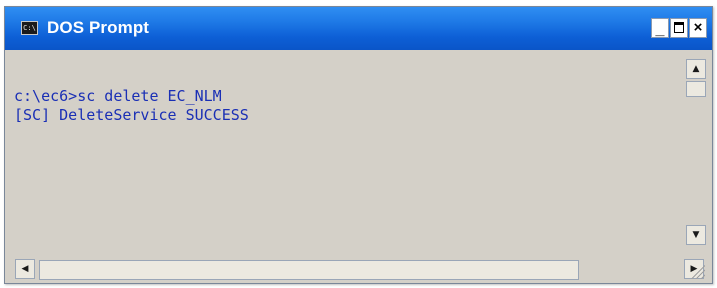 The width and height of the screenshot is (717, 288). I want to click on title-bar: C:\ DOS Prompt _ ×, so click(358, 28).